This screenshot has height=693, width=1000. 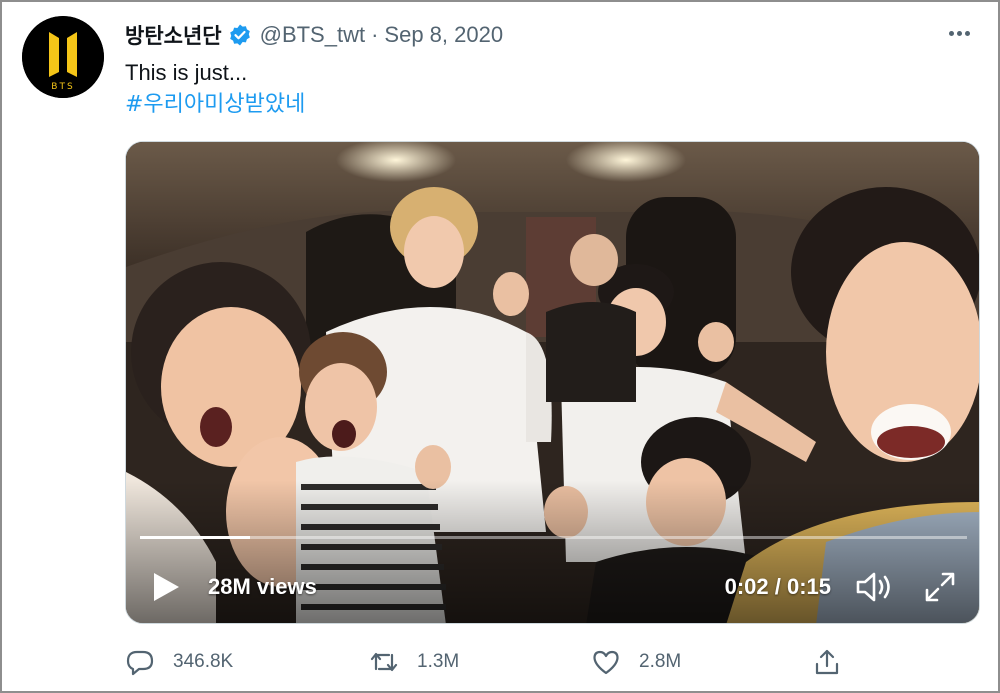 What do you see at coordinates (140, 663) in the screenshot?
I see `reply-icon` at bounding box center [140, 663].